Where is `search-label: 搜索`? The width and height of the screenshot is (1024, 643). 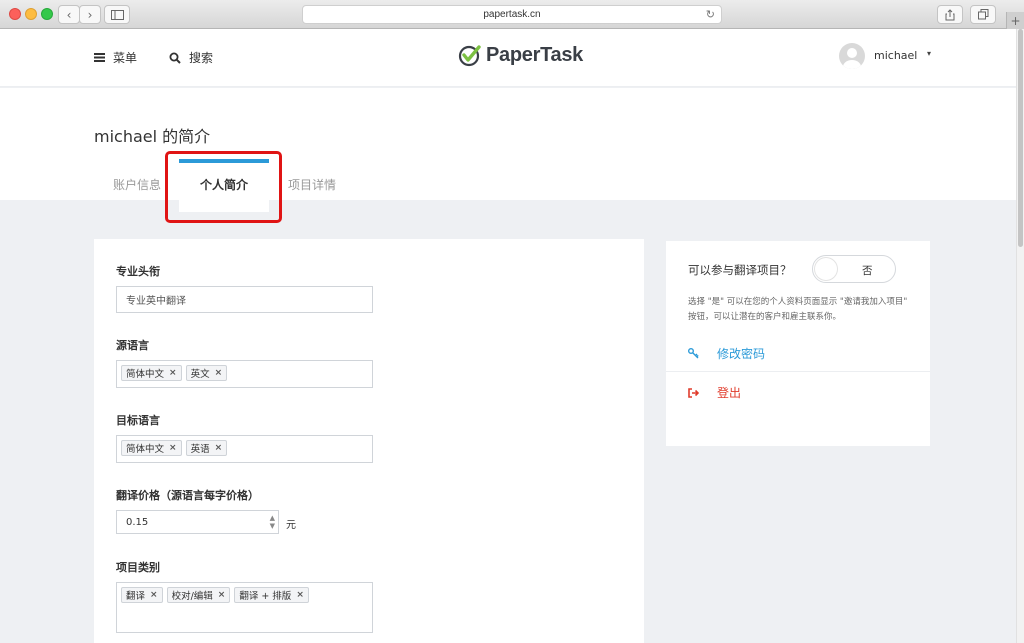
search-label: 搜索 is located at coordinates (201, 58).